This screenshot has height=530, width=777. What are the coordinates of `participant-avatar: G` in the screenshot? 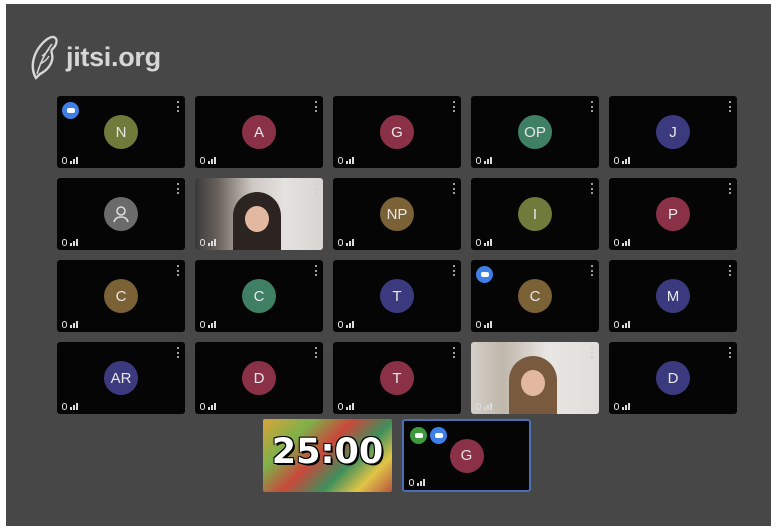 It's located at (397, 132).